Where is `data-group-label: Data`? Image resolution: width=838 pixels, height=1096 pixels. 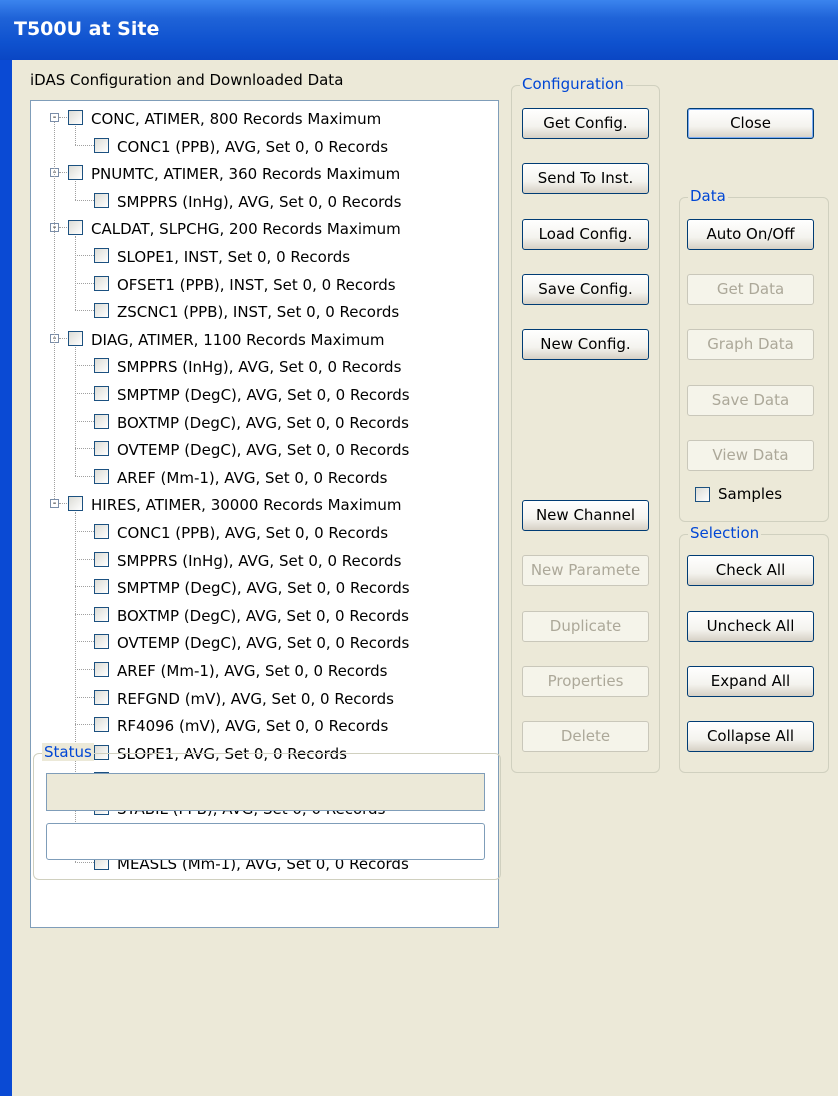
data-group-label: Data is located at coordinates (708, 196).